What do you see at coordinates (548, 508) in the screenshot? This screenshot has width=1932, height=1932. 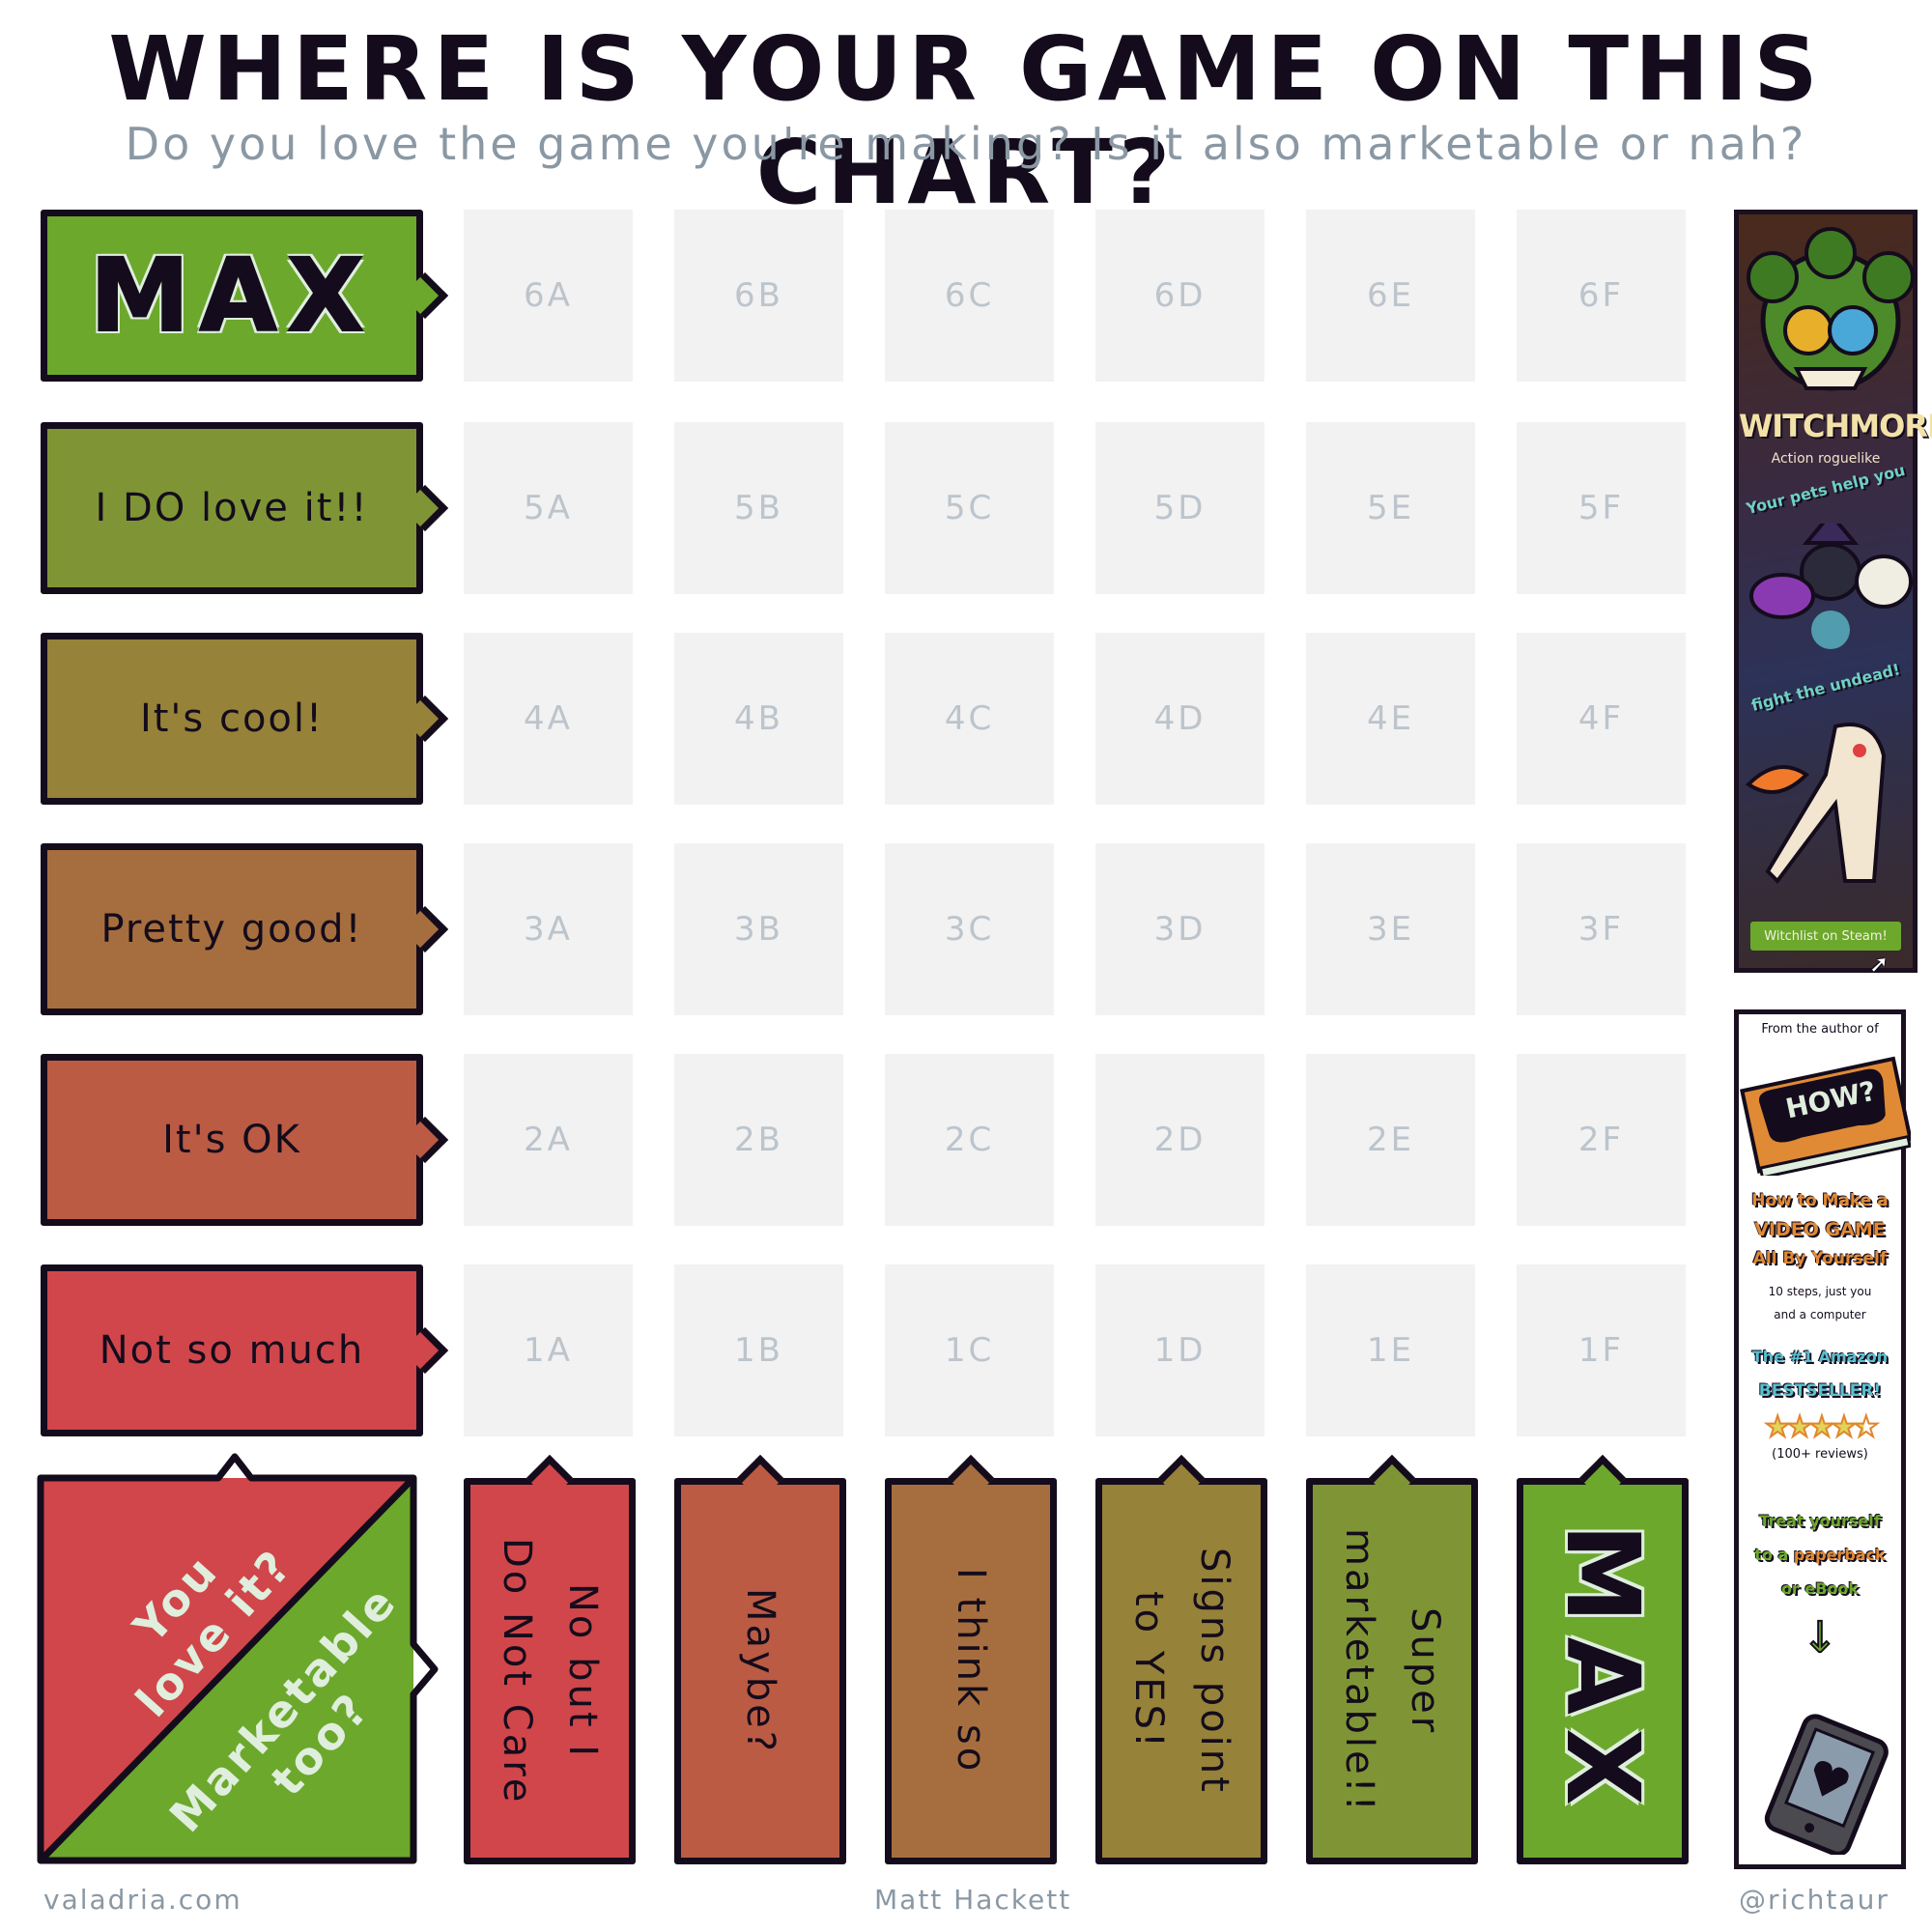 I see `grid-cell-5a: 5A` at bounding box center [548, 508].